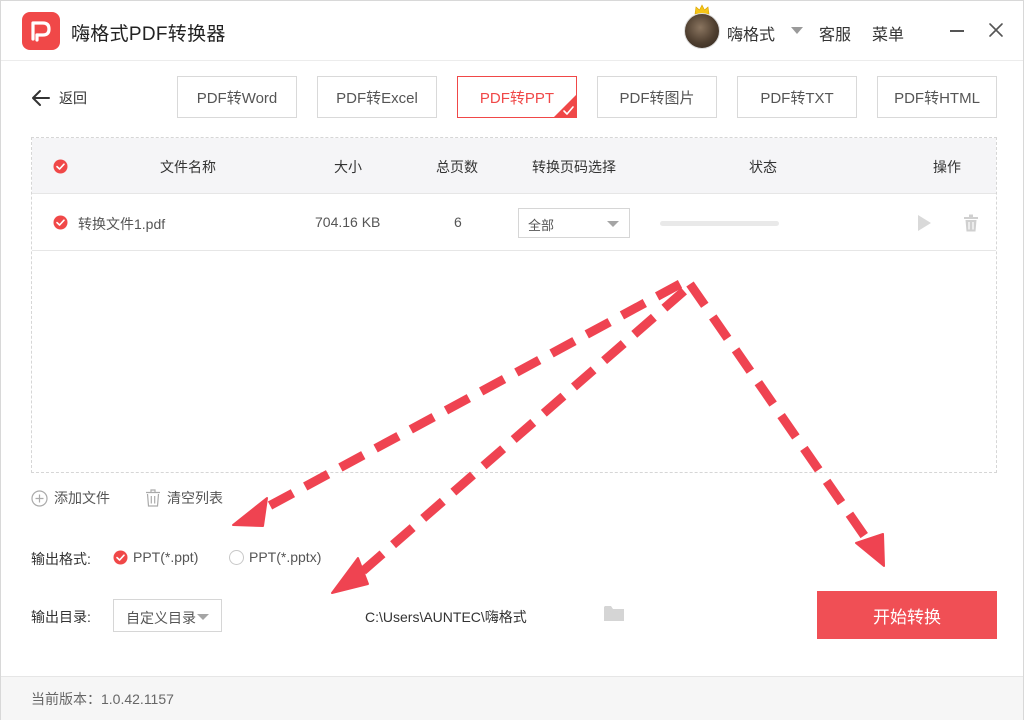  I want to click on add-file-label: 添加文件, so click(82, 498).